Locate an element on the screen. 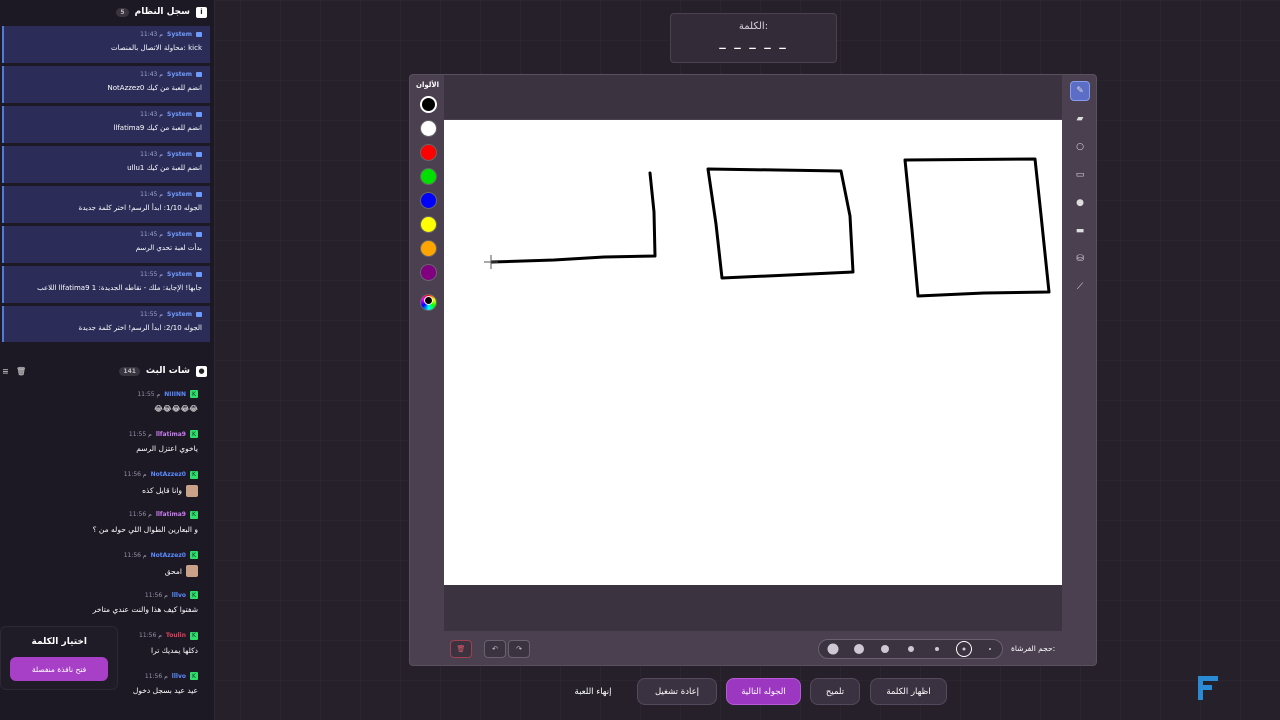 This screenshot has height=720, width=1280. system-log-message: llfatima9 انضم للعبة من كيك is located at coordinates (157, 128).